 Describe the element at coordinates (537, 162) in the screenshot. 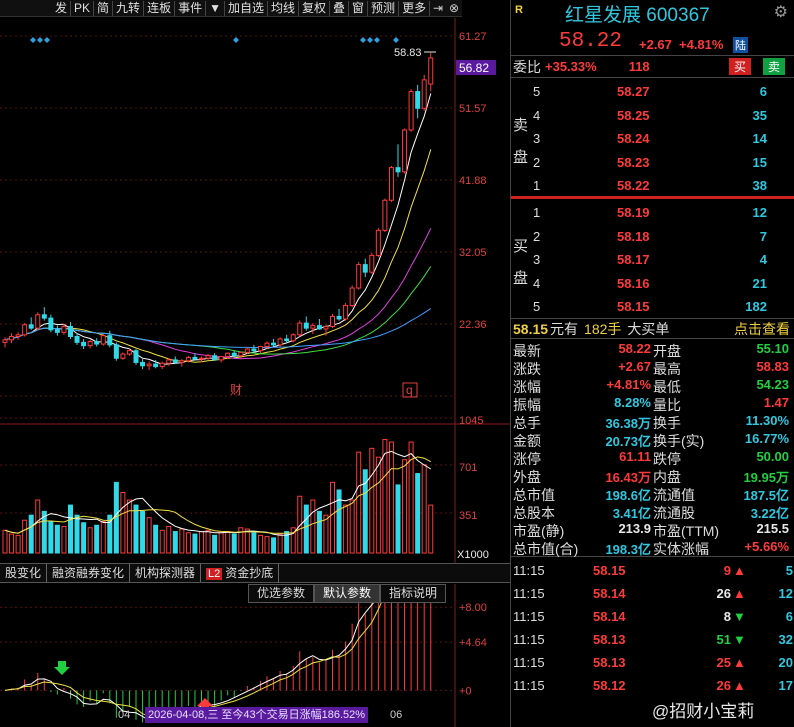

I see `book-level: 2` at that location.